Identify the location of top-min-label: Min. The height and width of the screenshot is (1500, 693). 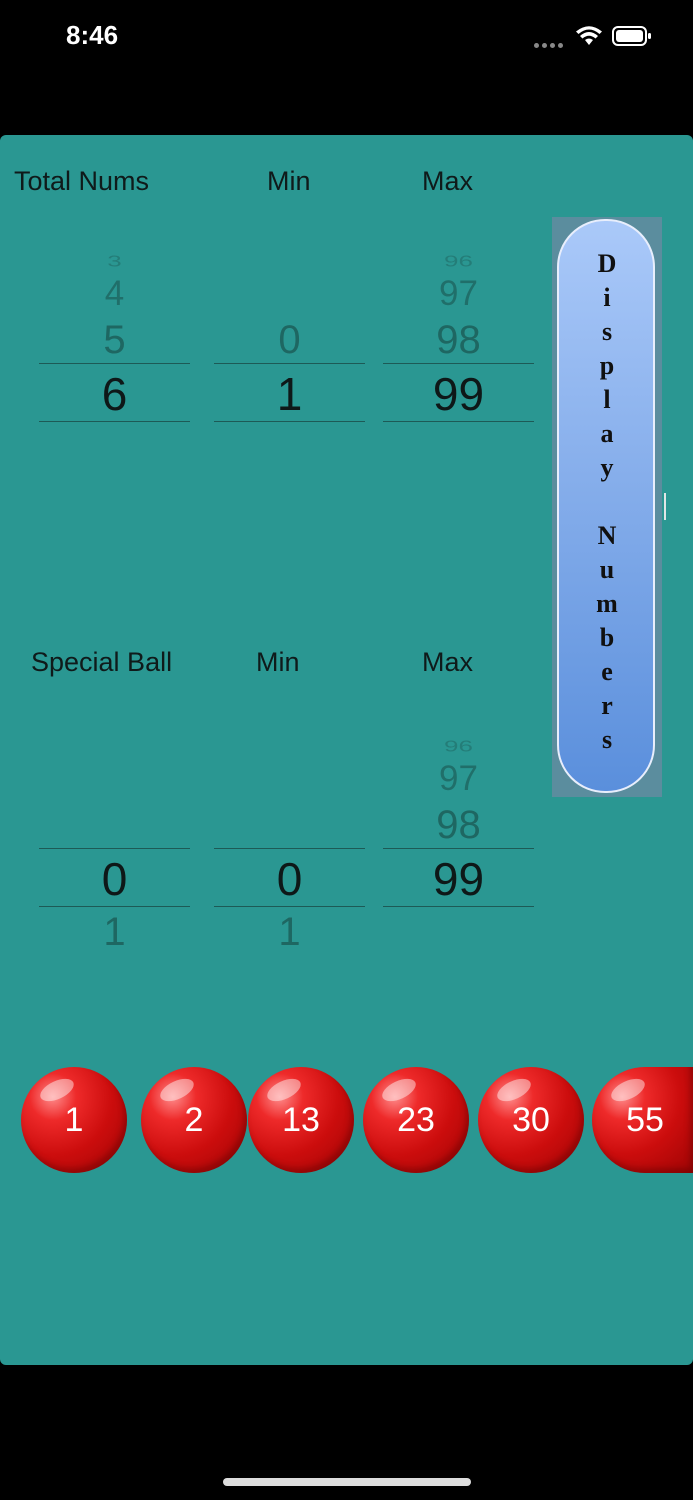
(289, 181).